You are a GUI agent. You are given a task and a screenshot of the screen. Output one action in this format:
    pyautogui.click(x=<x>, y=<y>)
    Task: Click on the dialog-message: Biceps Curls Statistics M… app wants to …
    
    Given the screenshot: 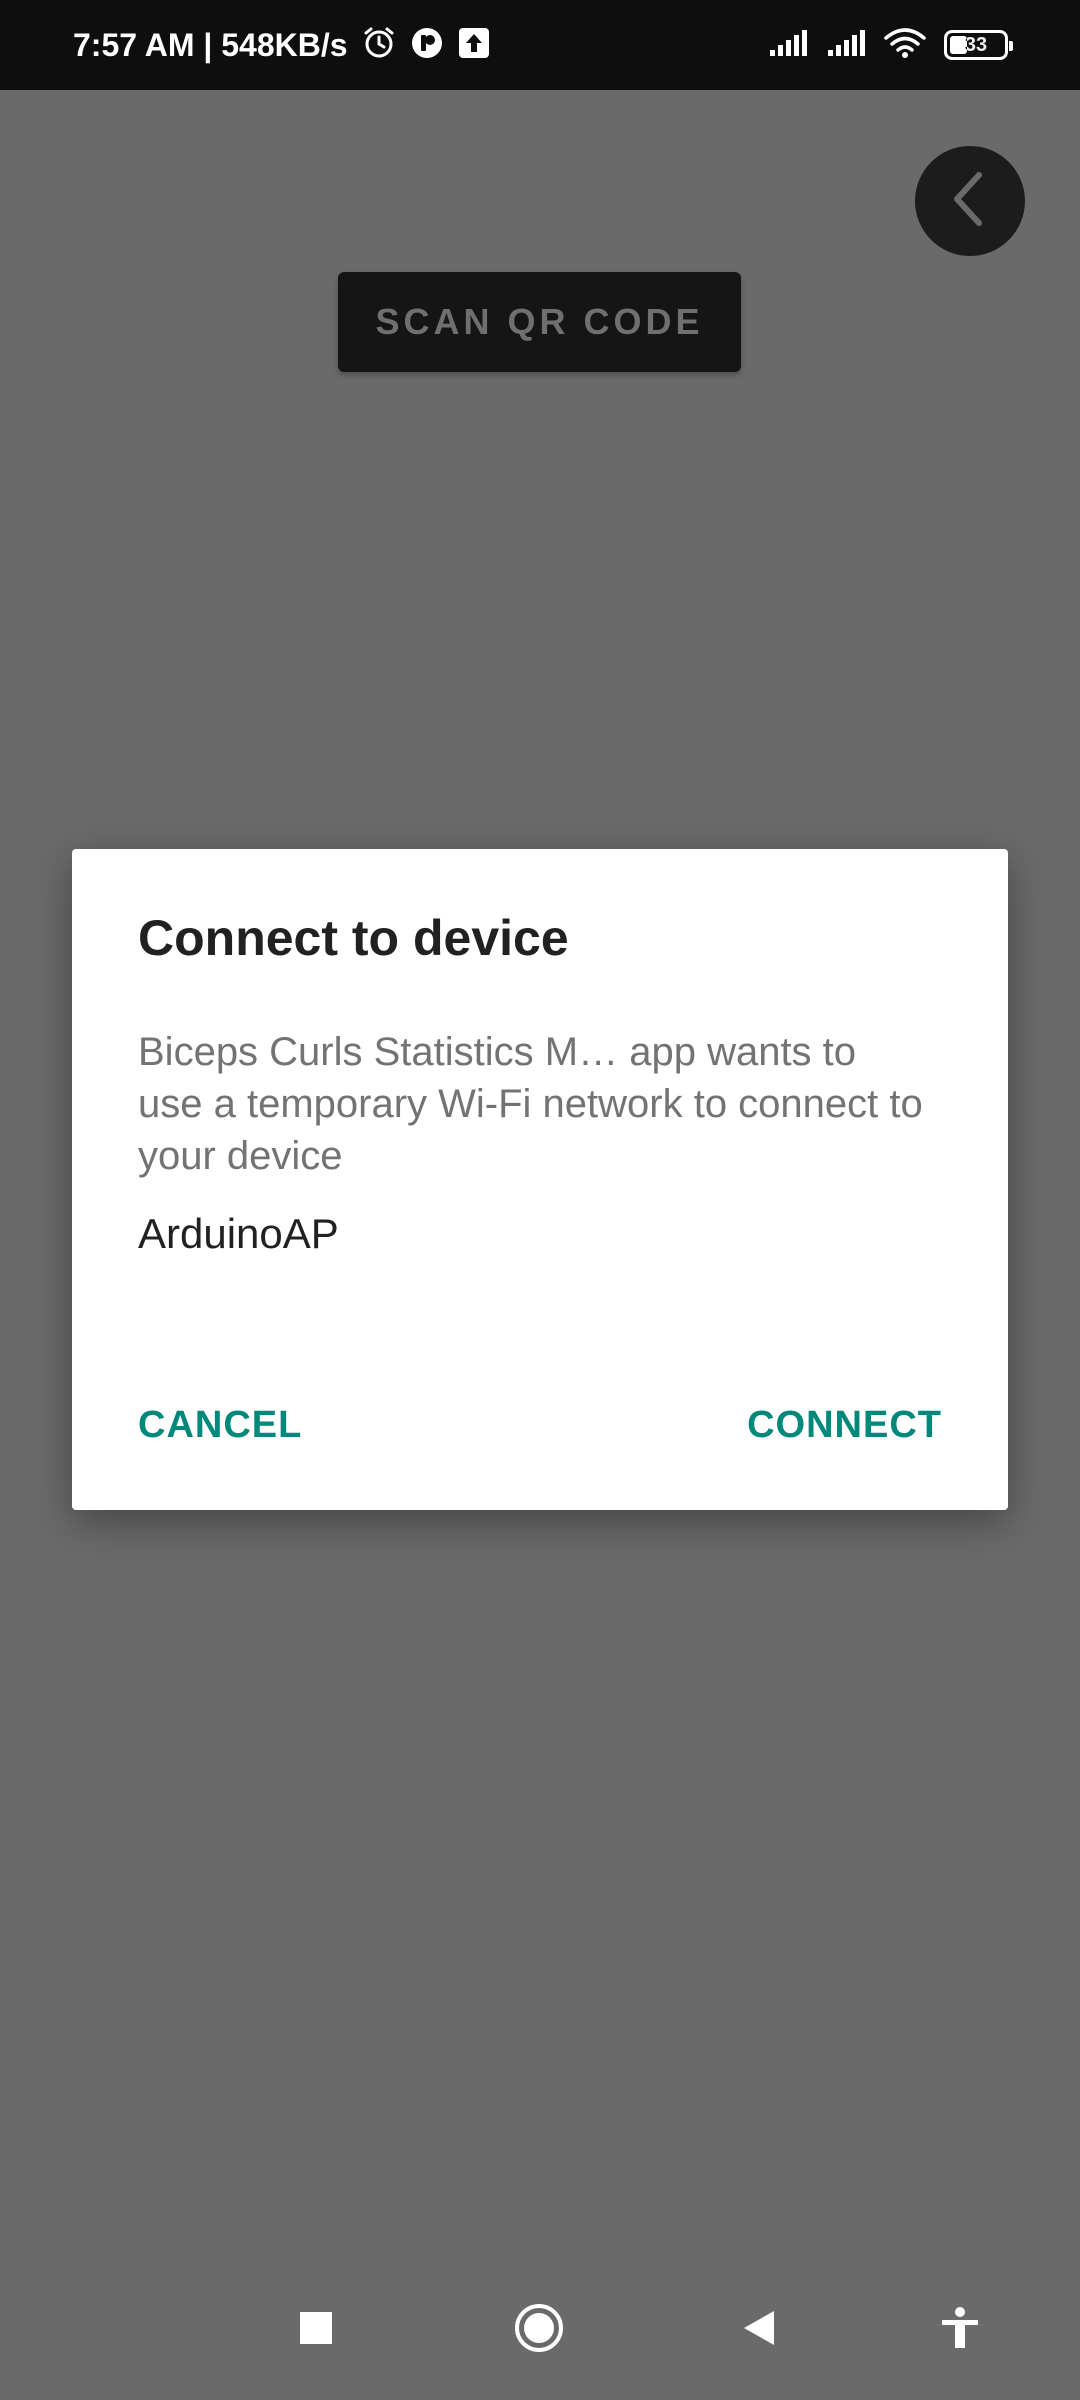 What is the action you would take?
    pyautogui.click(x=530, y=1104)
    